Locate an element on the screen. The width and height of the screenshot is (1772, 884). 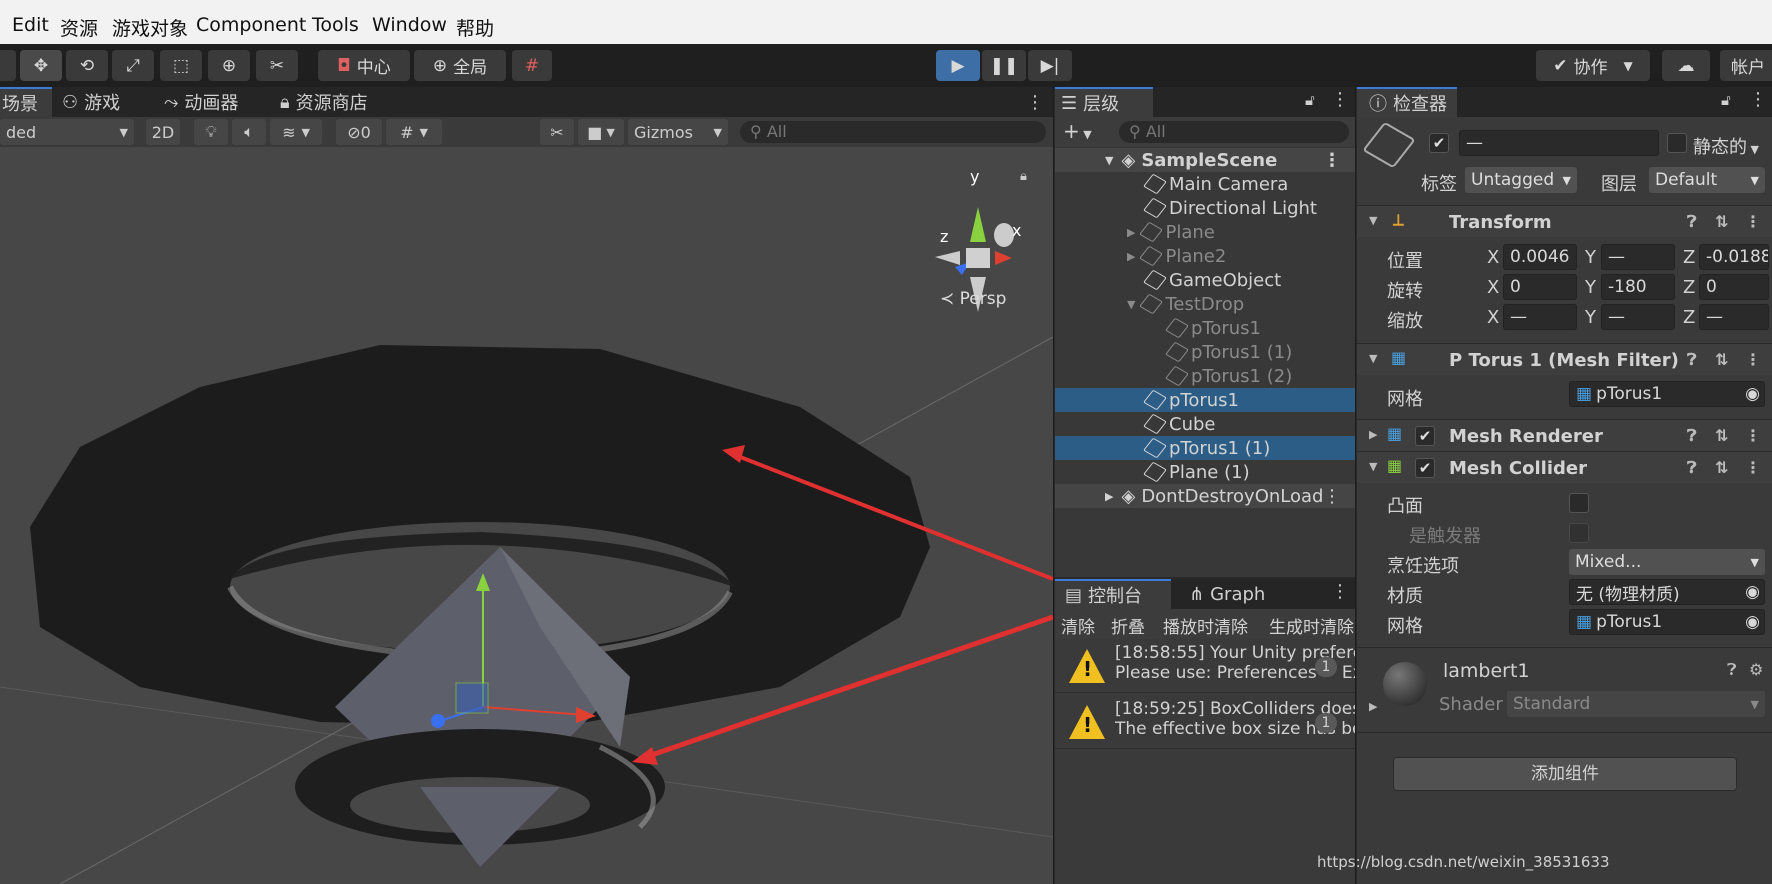
tab-asset-store: 🔒︎ 资源商店 is located at coordinates (324, 102).